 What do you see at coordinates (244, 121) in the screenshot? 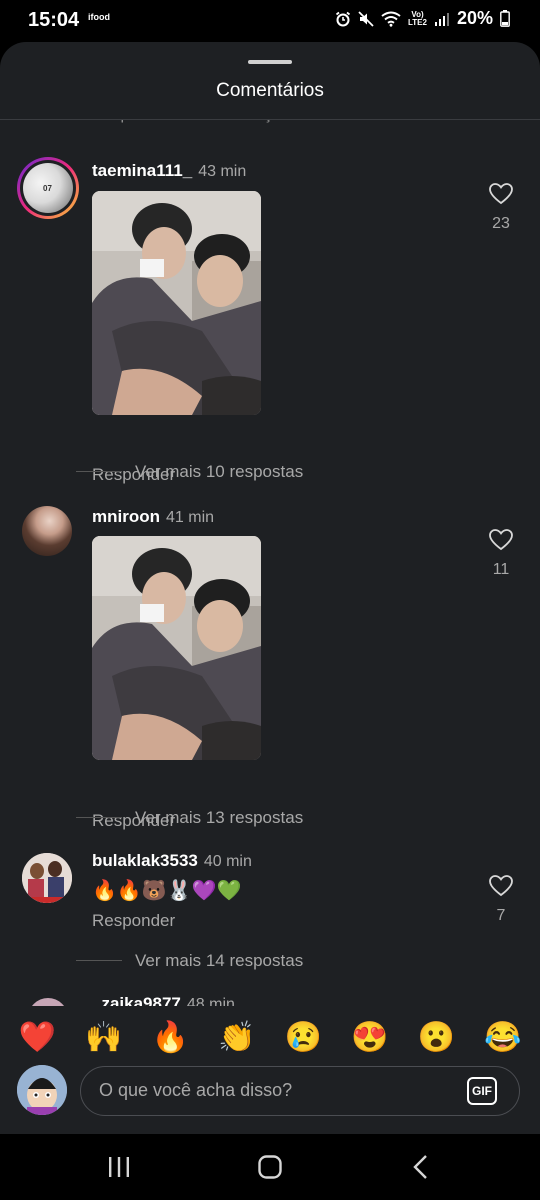
I see `translate-button: Ver tradução` at bounding box center [244, 121].